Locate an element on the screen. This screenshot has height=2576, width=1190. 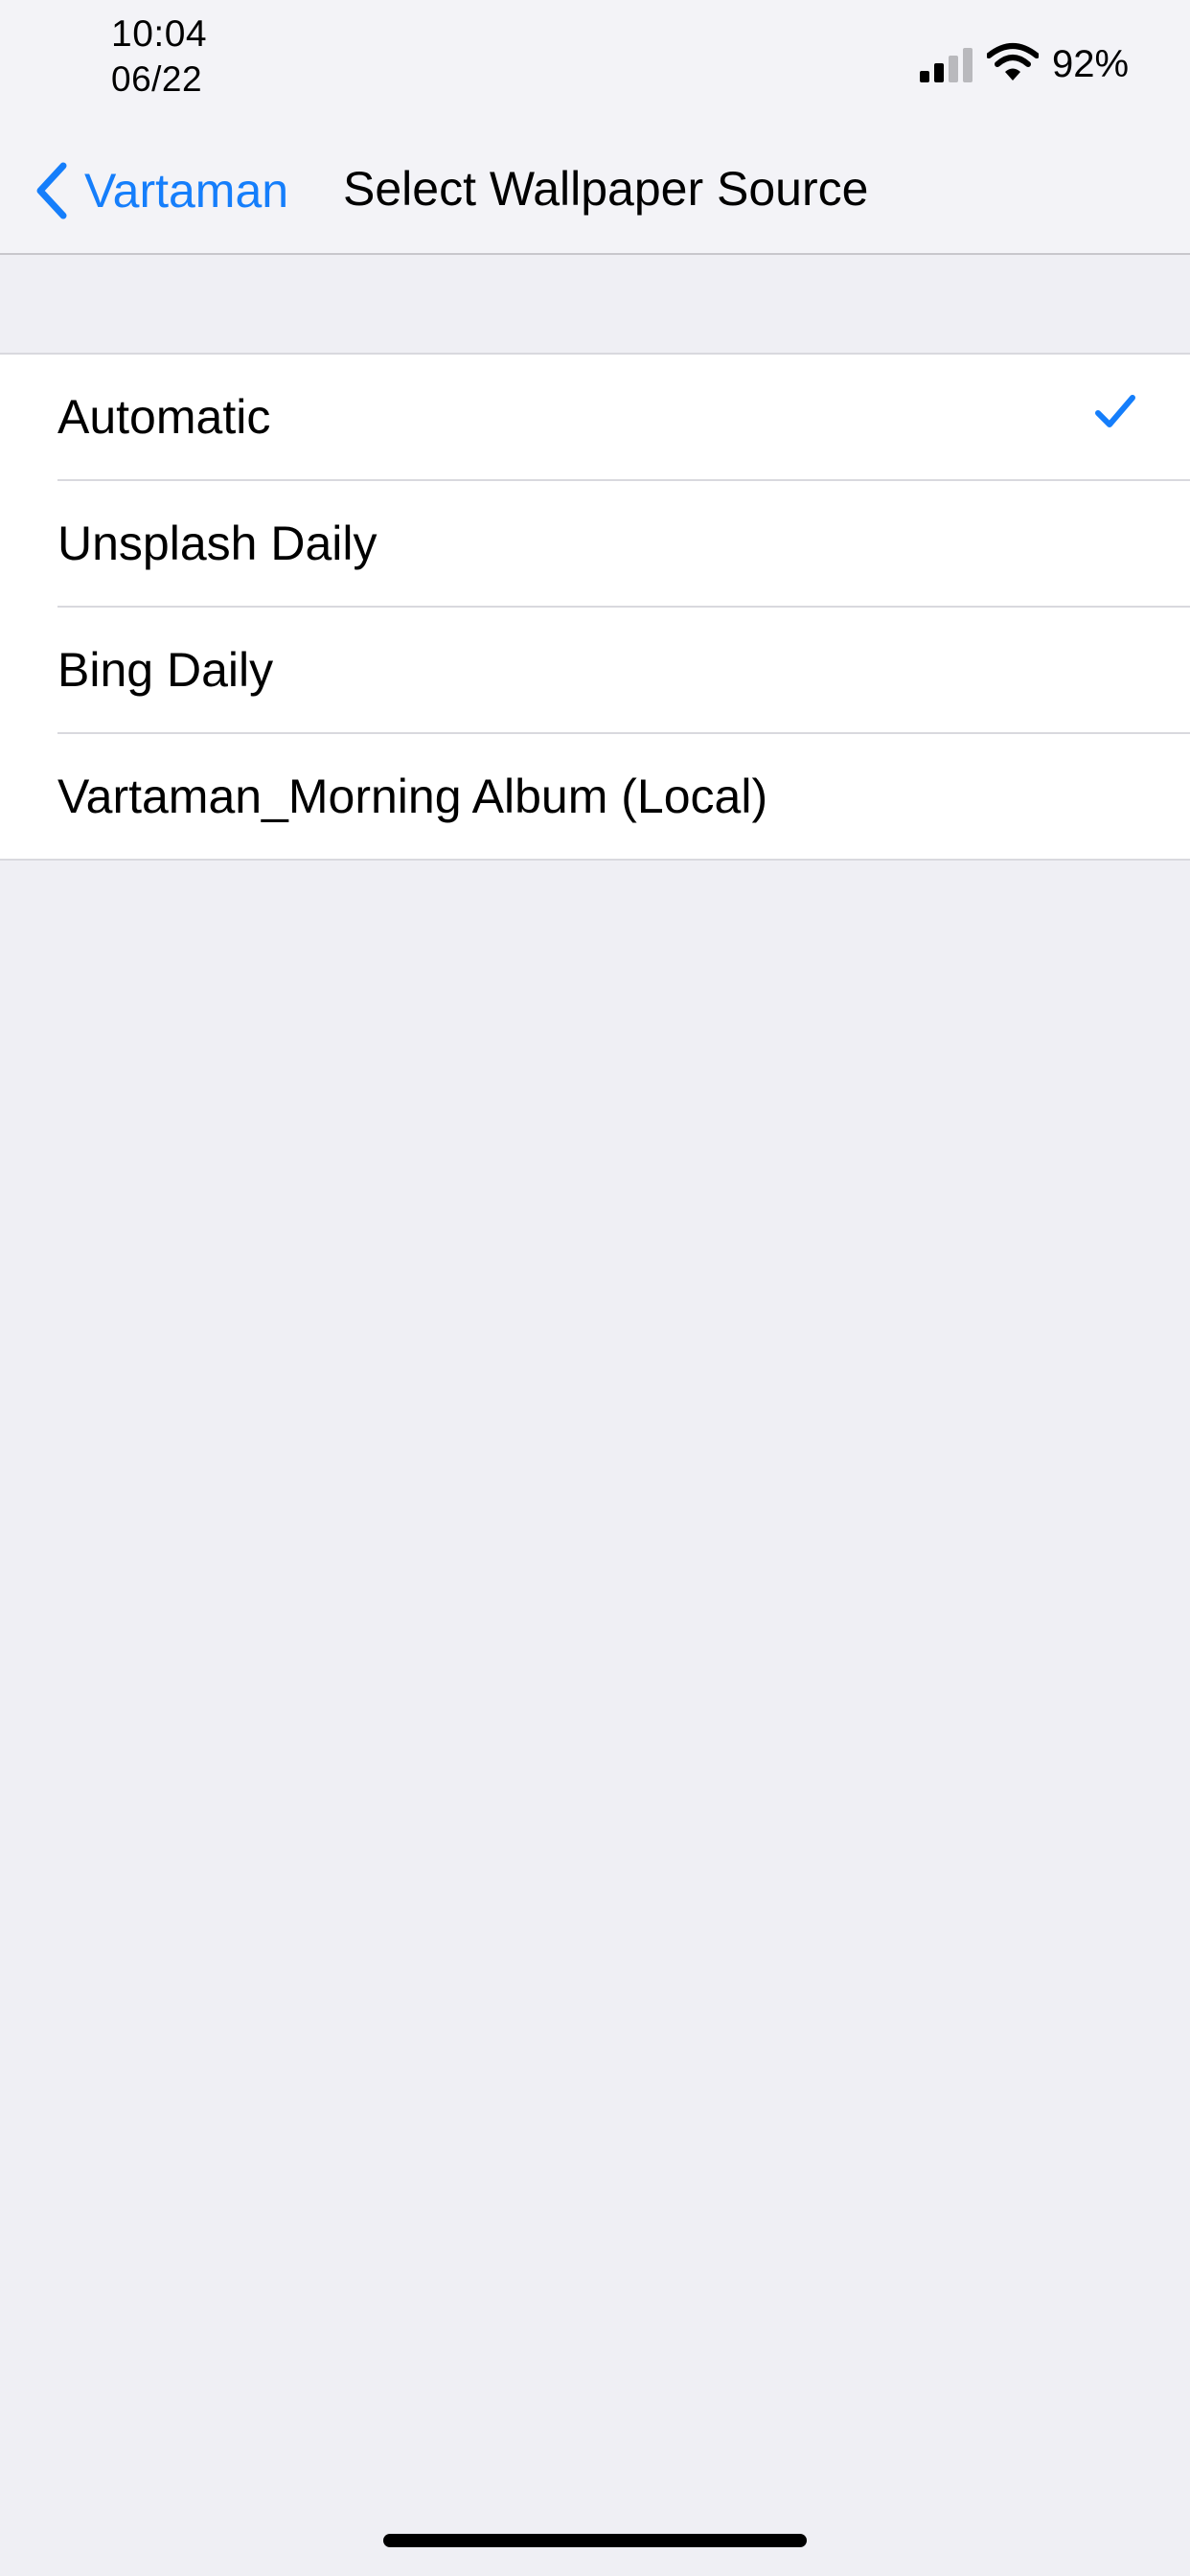
checkmark-icon is located at coordinates (1115, 411).